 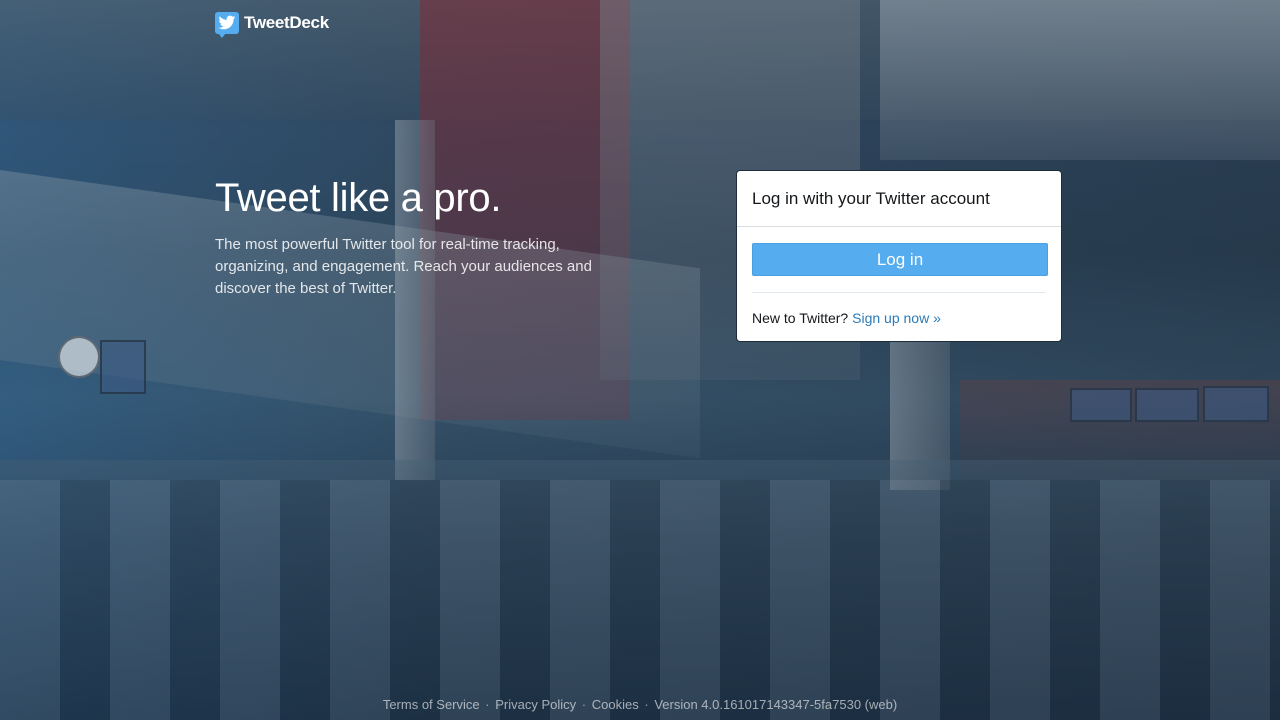 I want to click on twitter-bird-icon, so click(x=227, y=25).